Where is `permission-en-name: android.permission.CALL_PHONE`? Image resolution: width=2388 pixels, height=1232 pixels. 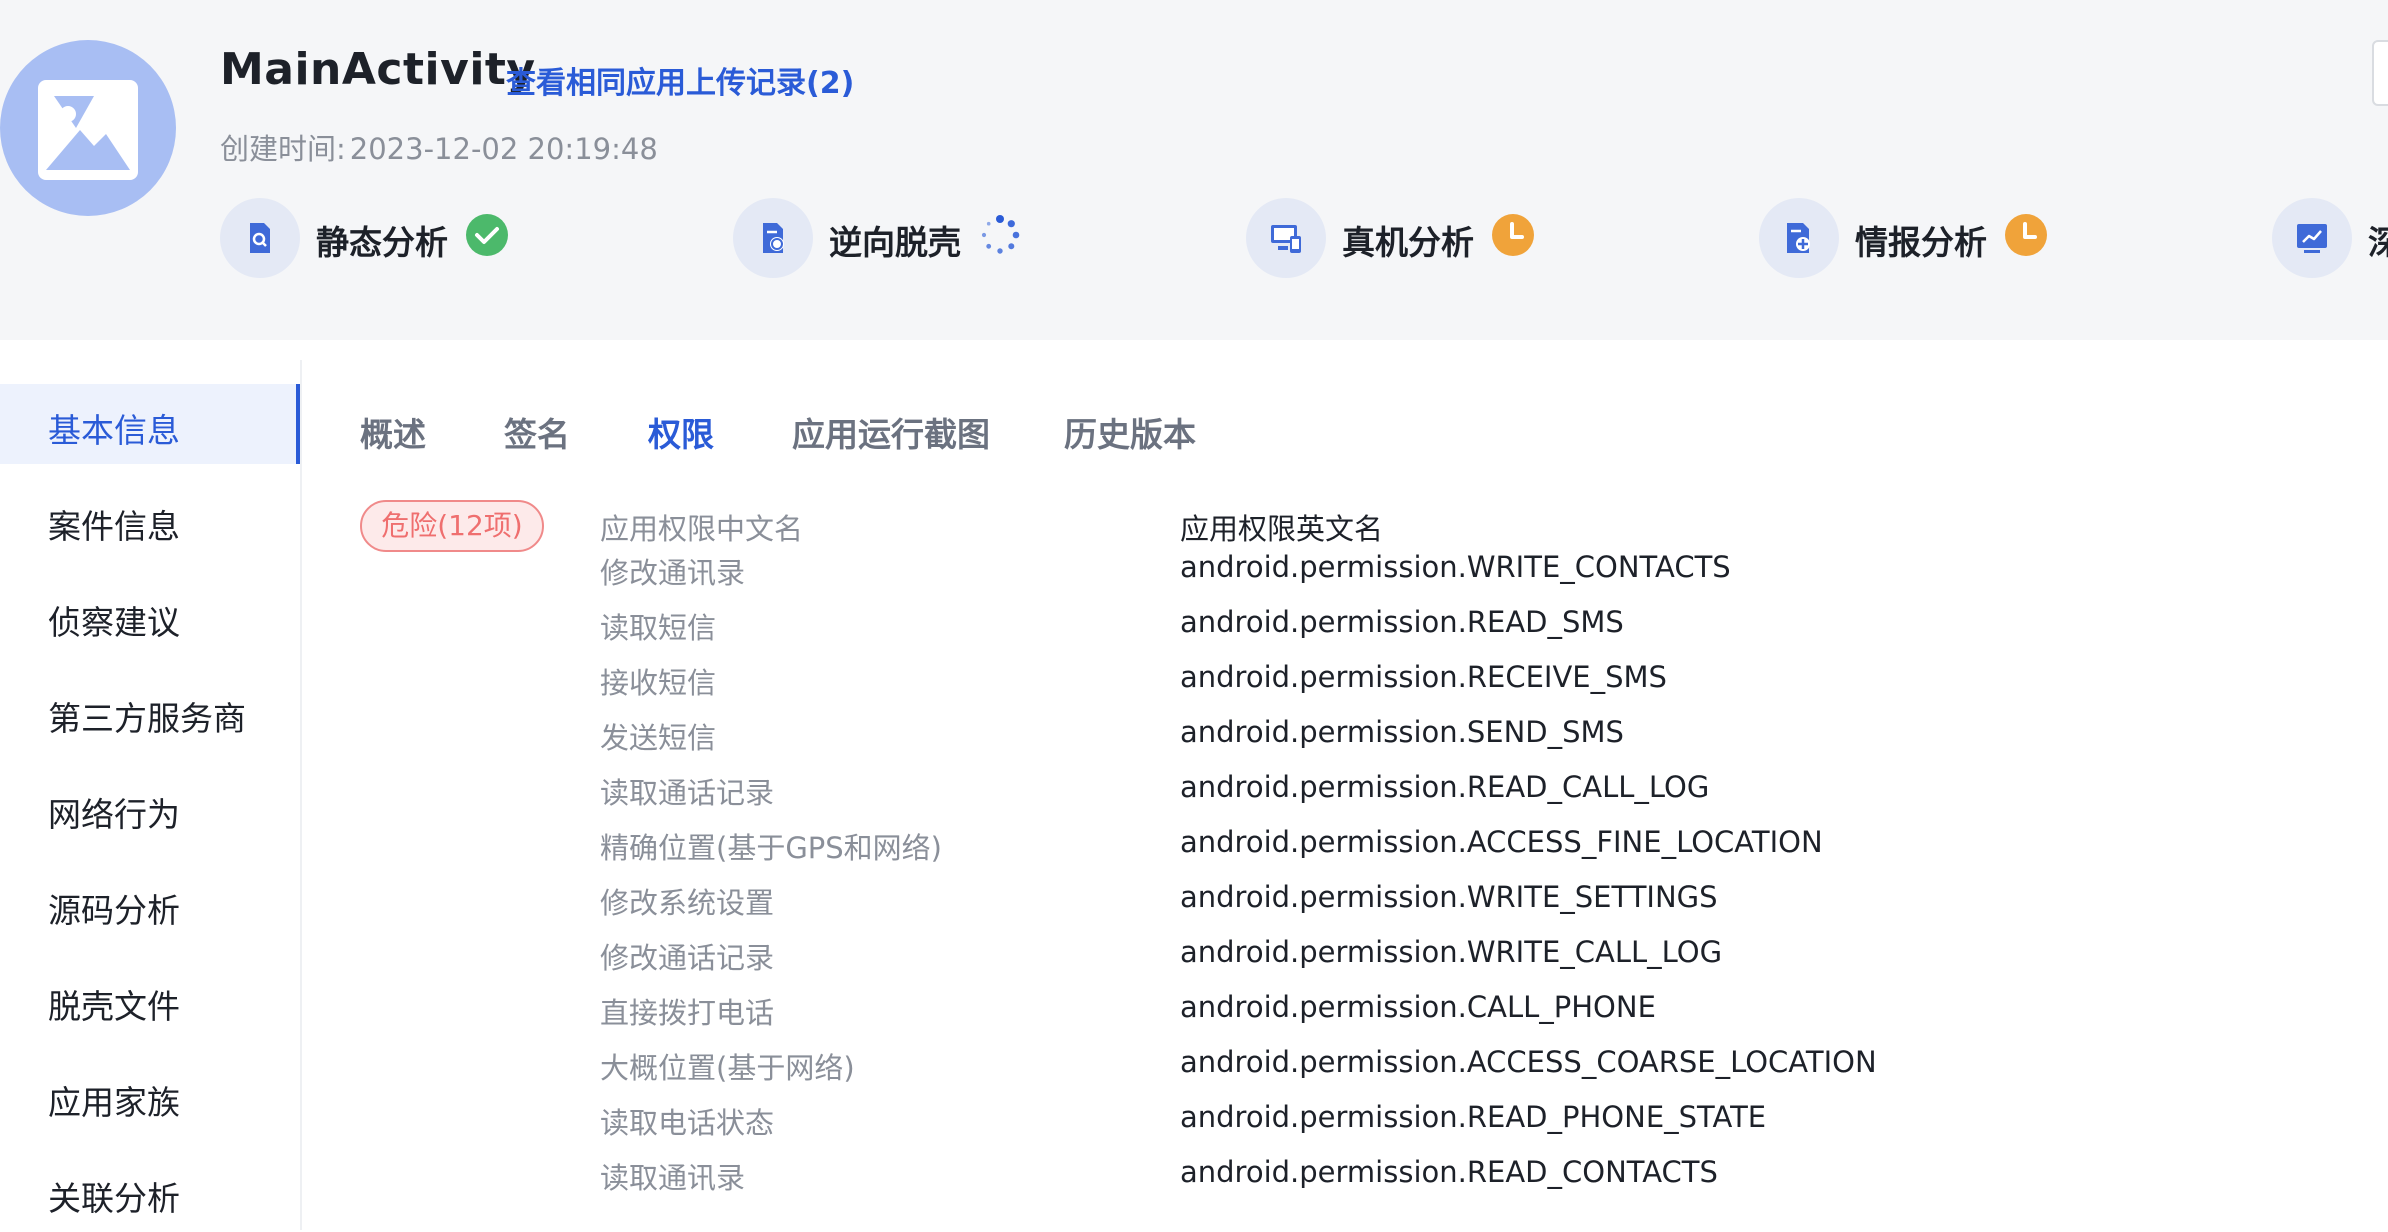 permission-en-name: android.permission.CALL_PHONE is located at coordinates (1418, 1007).